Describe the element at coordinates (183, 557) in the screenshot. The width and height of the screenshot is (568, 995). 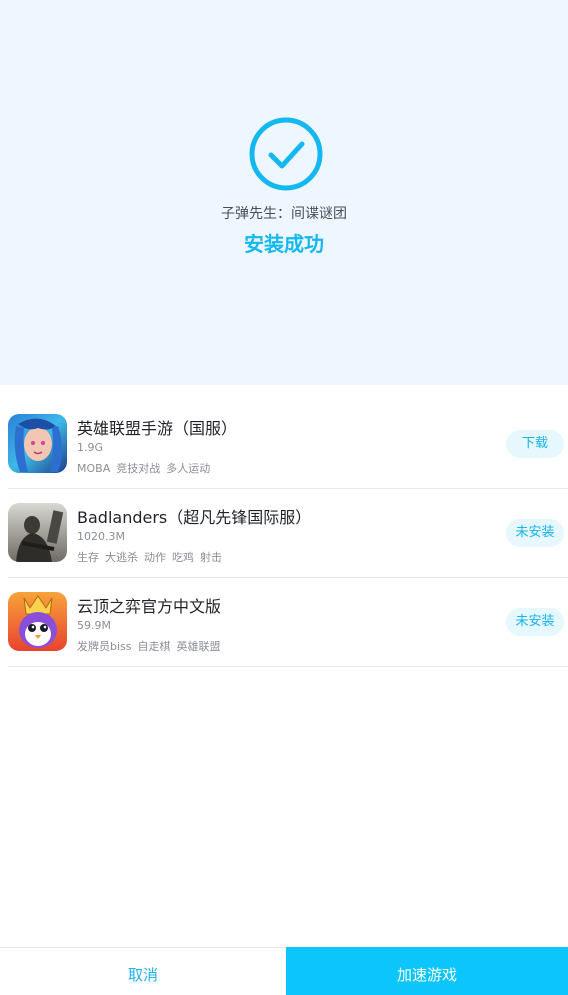
I see `game-tag: 吃鸡` at that location.